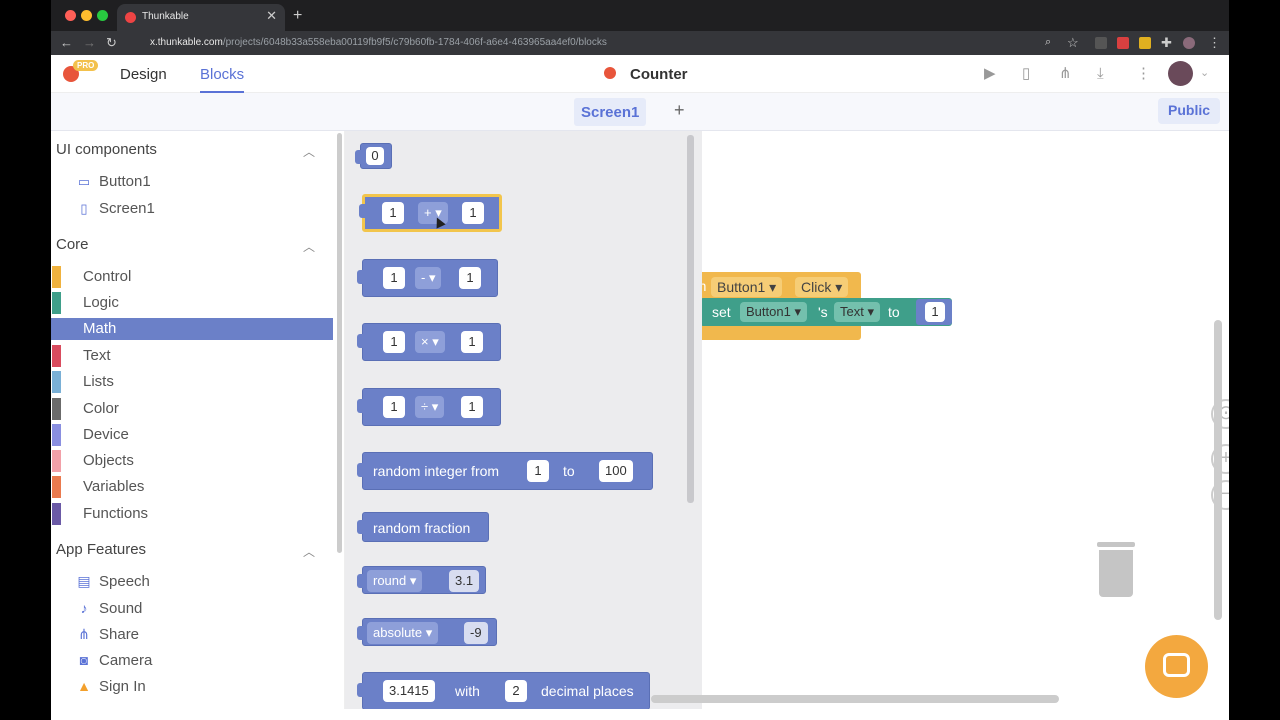 Image resolution: width=1280 pixels, height=720 pixels. I want to click on share-icon: ⋔, so click(1065, 73).